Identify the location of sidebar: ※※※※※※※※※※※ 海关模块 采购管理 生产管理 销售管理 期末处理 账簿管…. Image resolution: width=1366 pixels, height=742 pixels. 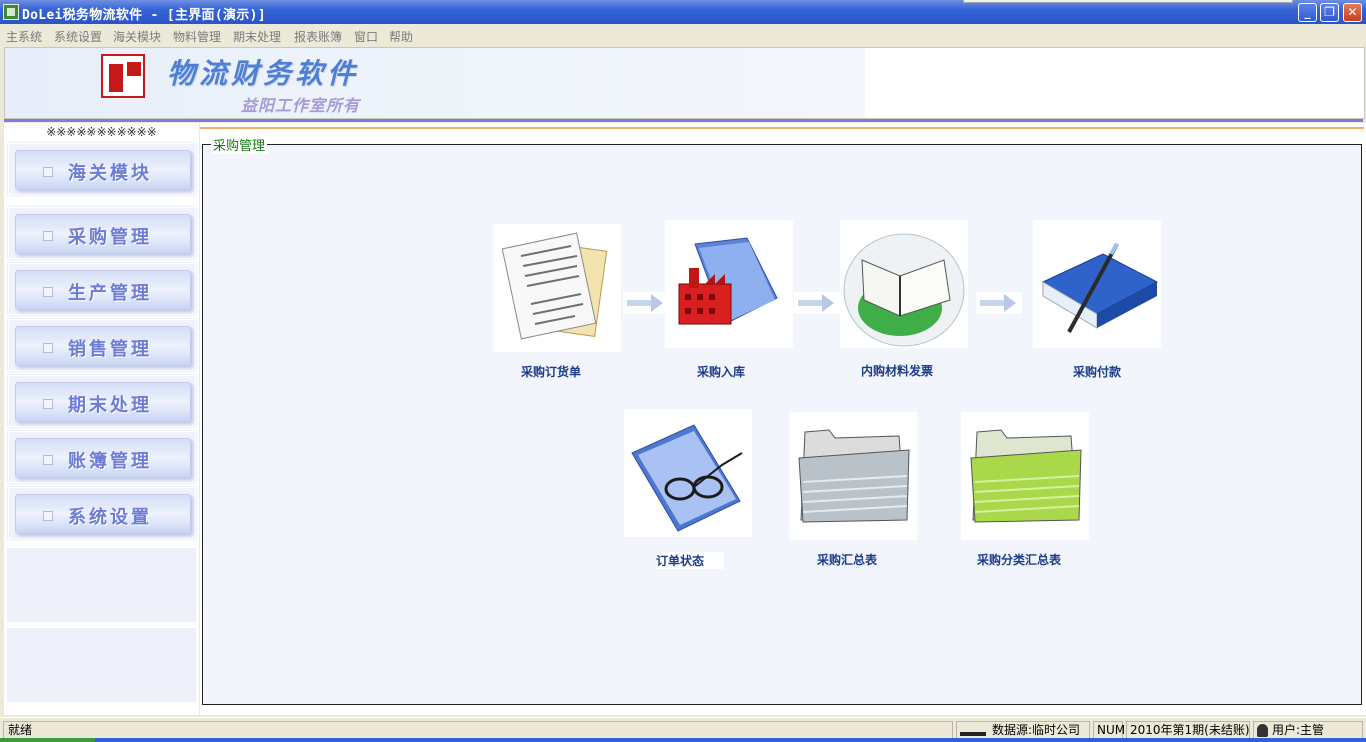
(101, 419).